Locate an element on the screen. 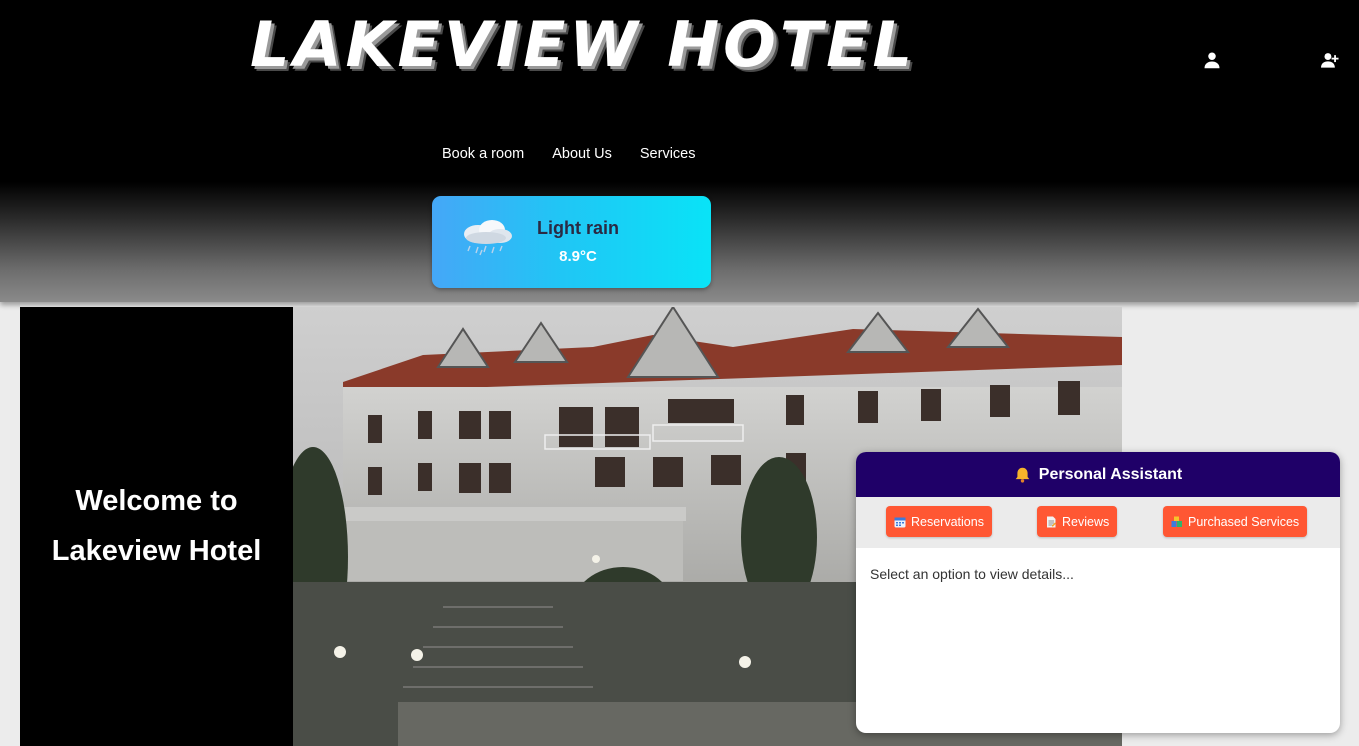 The image size is (1359, 746). cloud-rain-icon is located at coordinates (488, 238).